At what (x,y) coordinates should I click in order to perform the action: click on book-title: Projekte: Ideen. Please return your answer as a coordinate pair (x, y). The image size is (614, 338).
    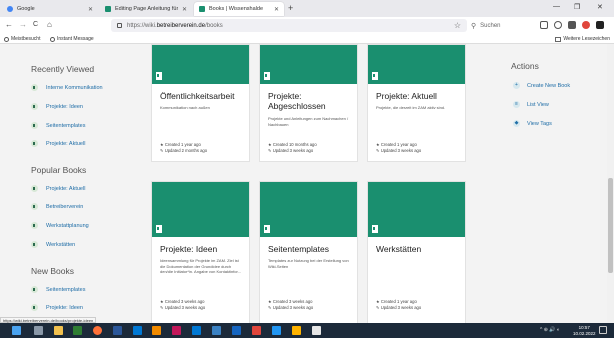
    Looking at the image, I should click on (188, 249).